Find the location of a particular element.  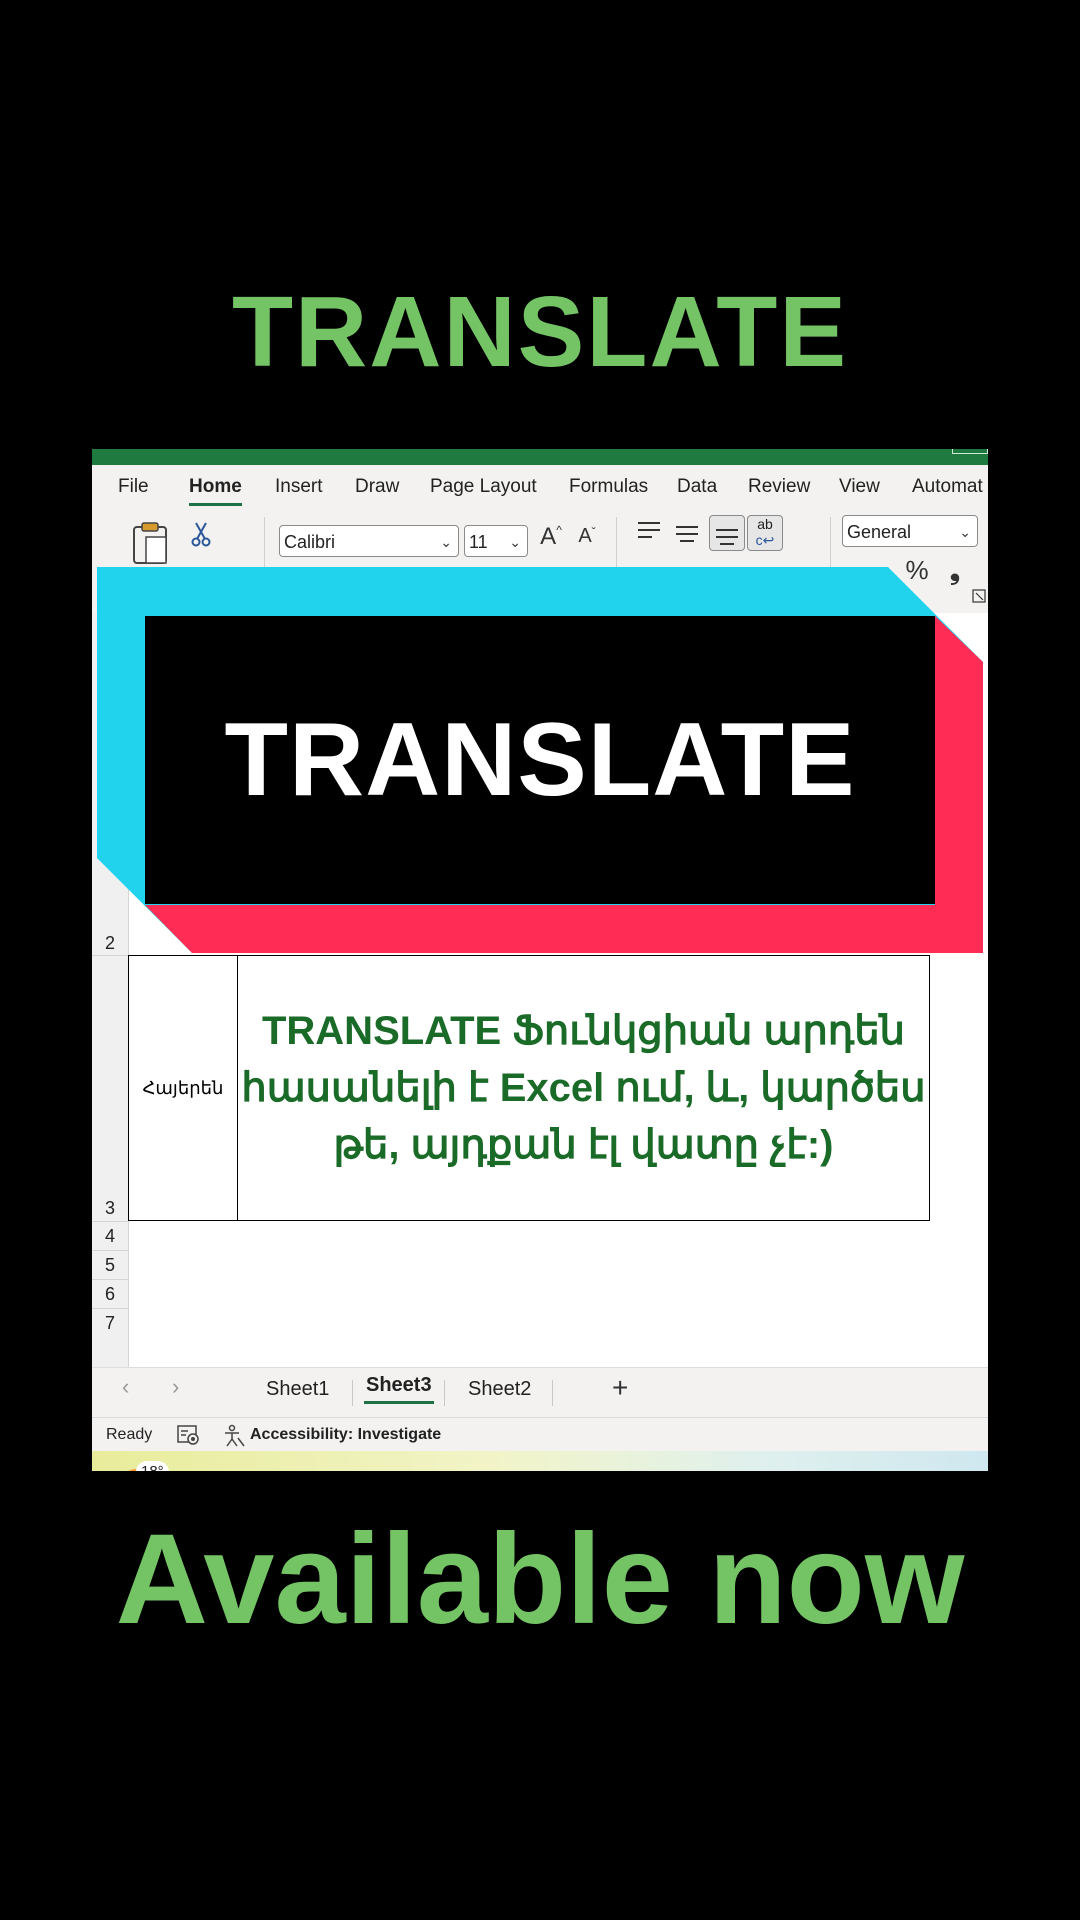

macro-recording-button is located at coordinates (188, 1435).